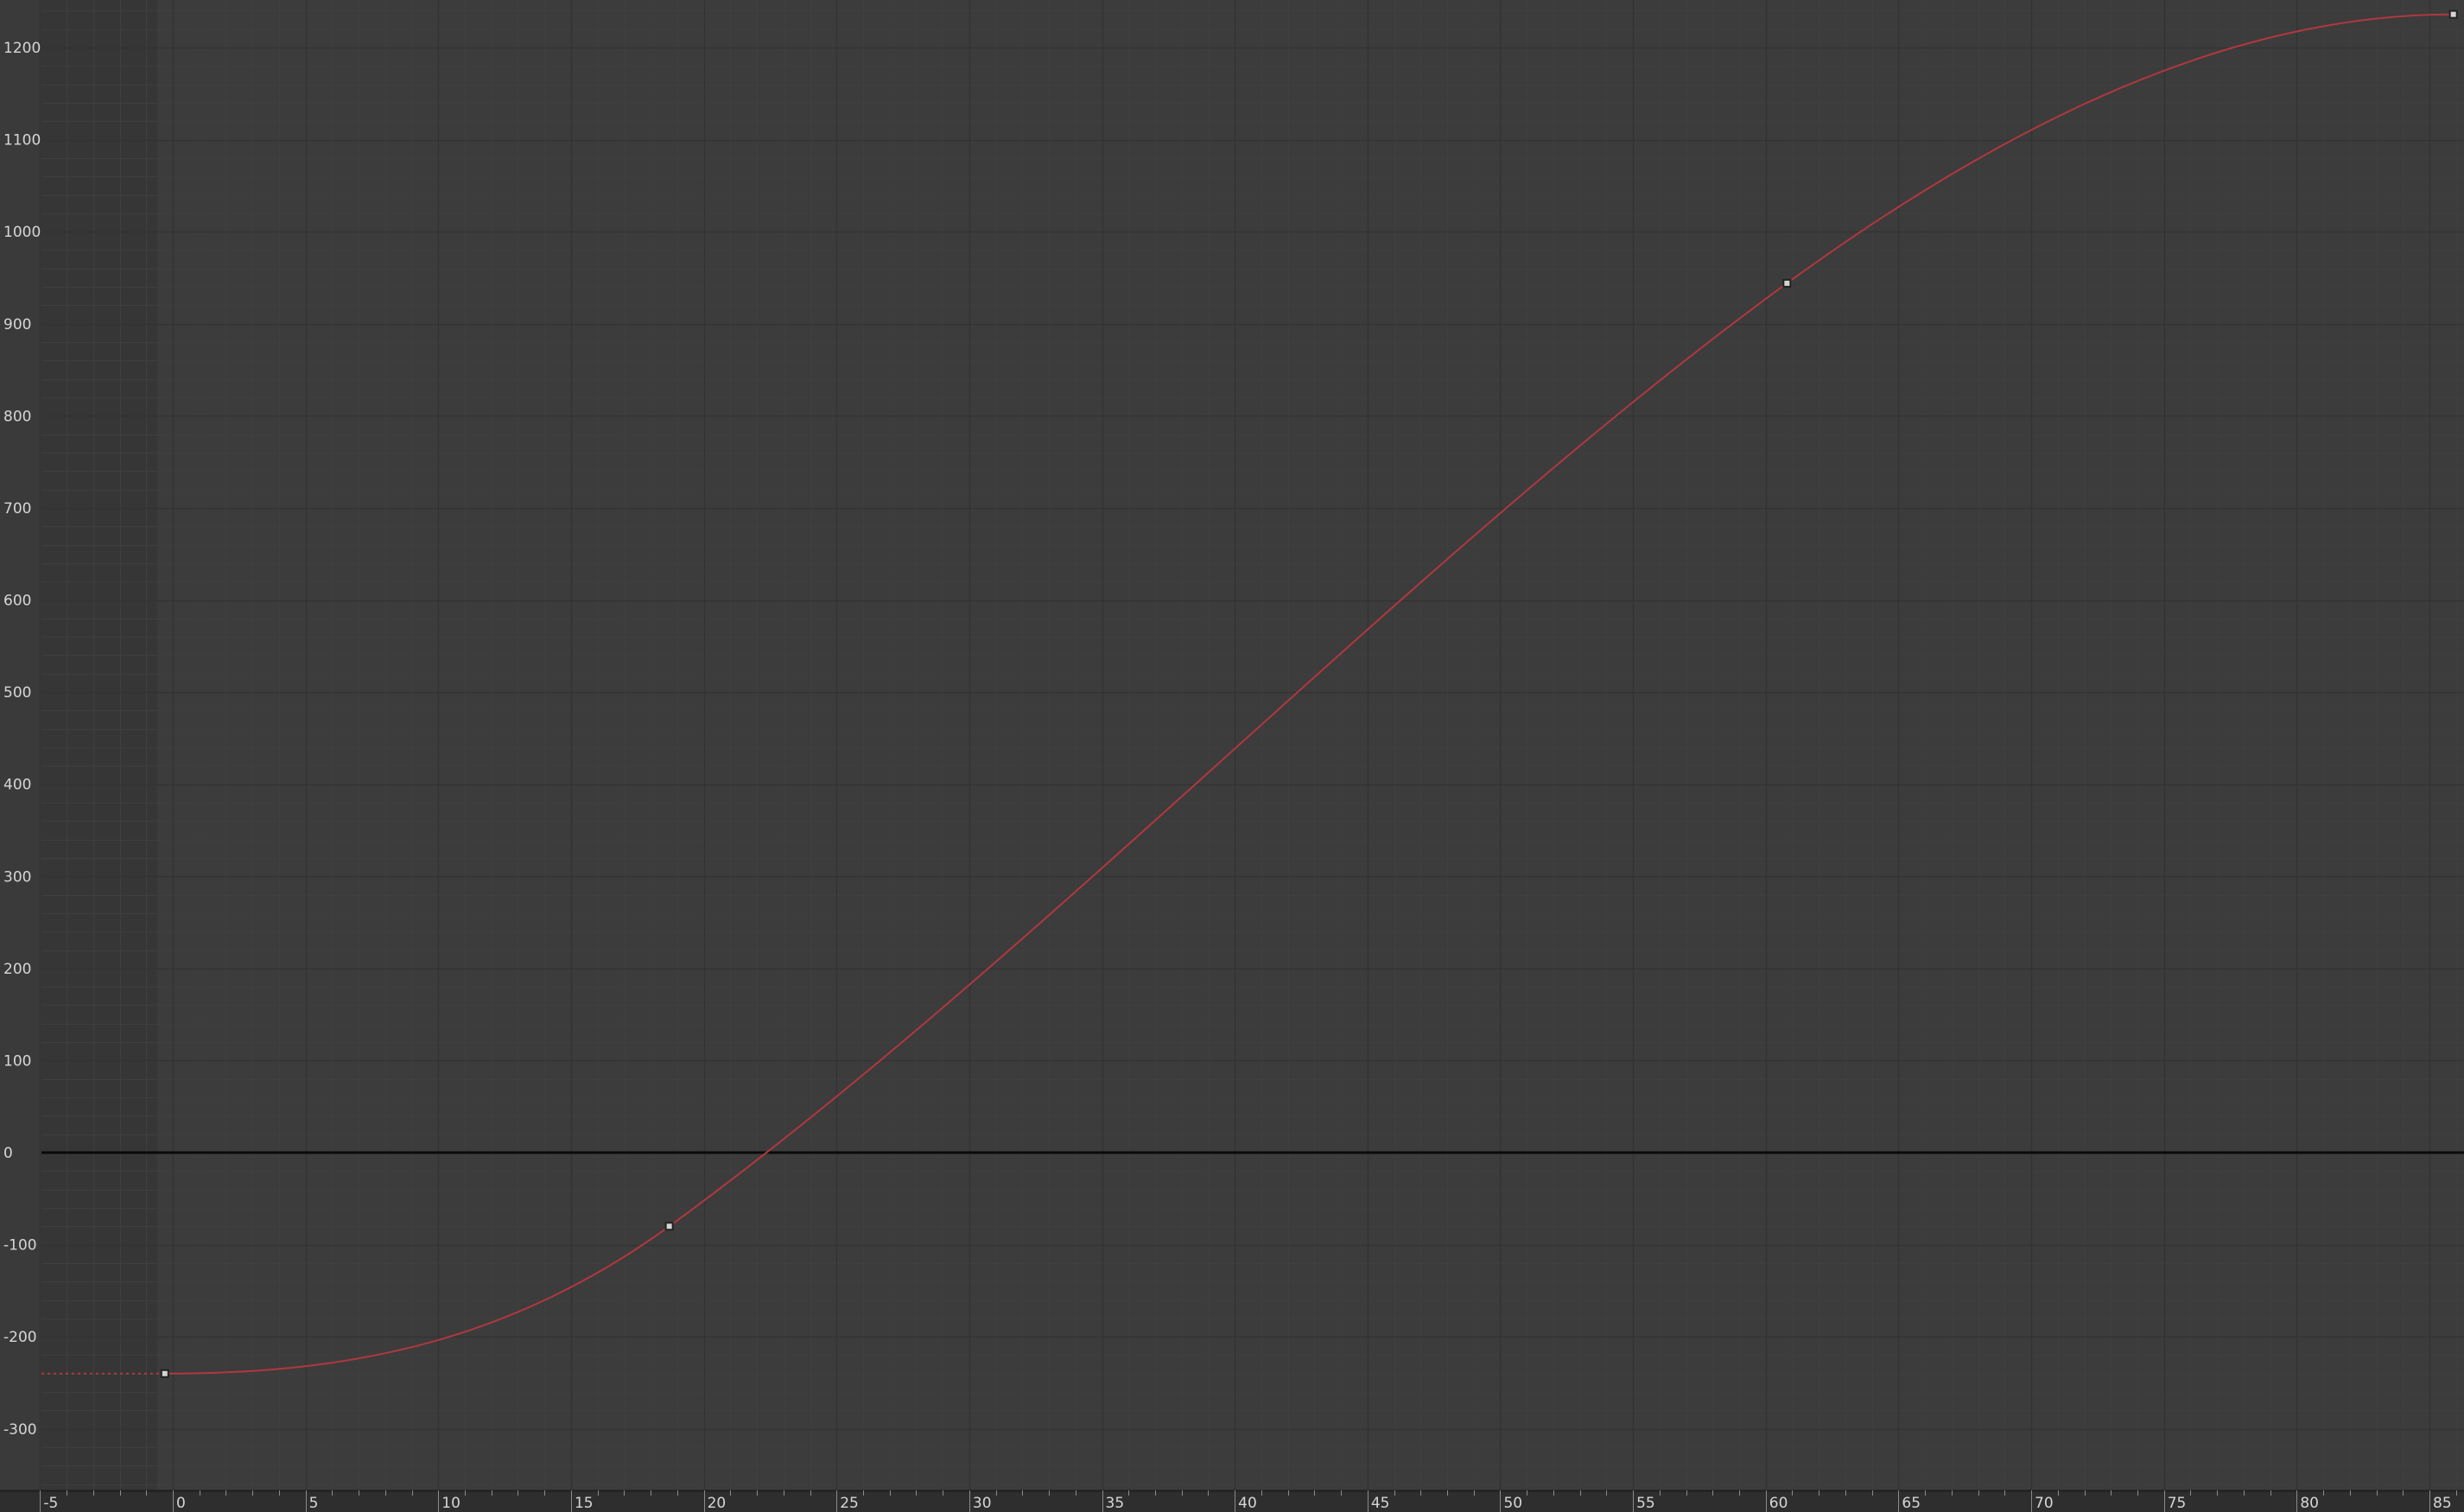  What do you see at coordinates (22, 232) in the screenshot?
I see `value-axis-label: 1000` at bounding box center [22, 232].